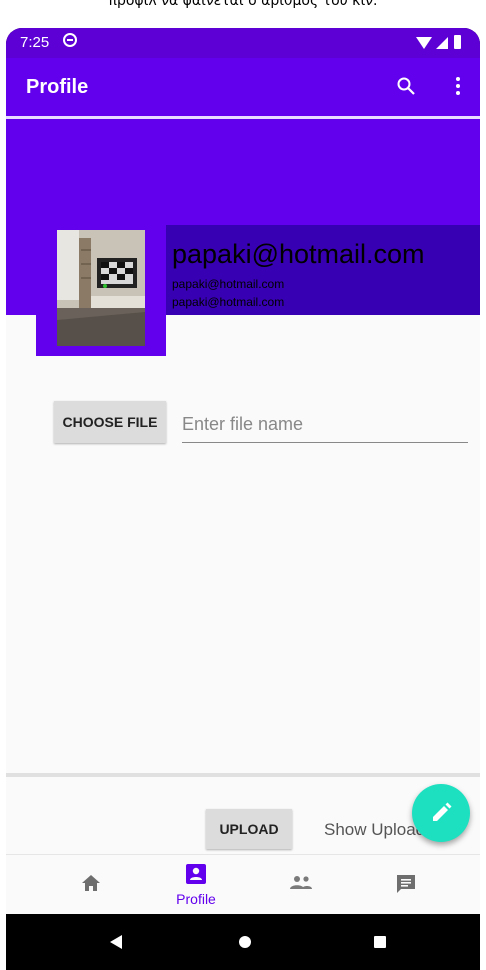 The width and height of the screenshot is (486, 970). I want to click on profile-photo, so click(101, 288).